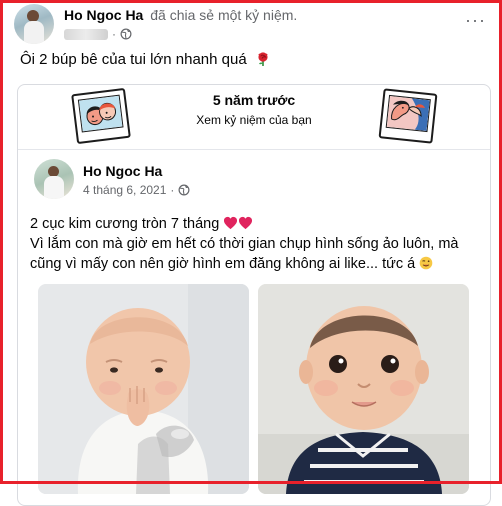  Describe the element at coordinates (256, 224) in the screenshot. I see `shared-text-line-1: 2 cục kim cương tròn 7 tháng` at that location.